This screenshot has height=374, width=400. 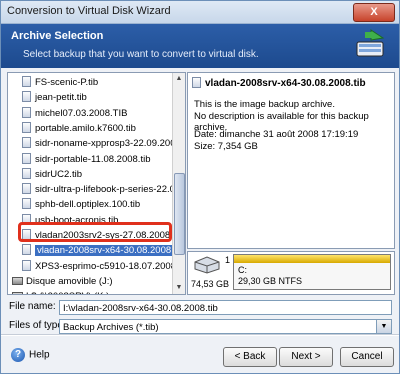 I want to click on window-title: Conversion to Virtual Disk Wizard, so click(x=89, y=11).